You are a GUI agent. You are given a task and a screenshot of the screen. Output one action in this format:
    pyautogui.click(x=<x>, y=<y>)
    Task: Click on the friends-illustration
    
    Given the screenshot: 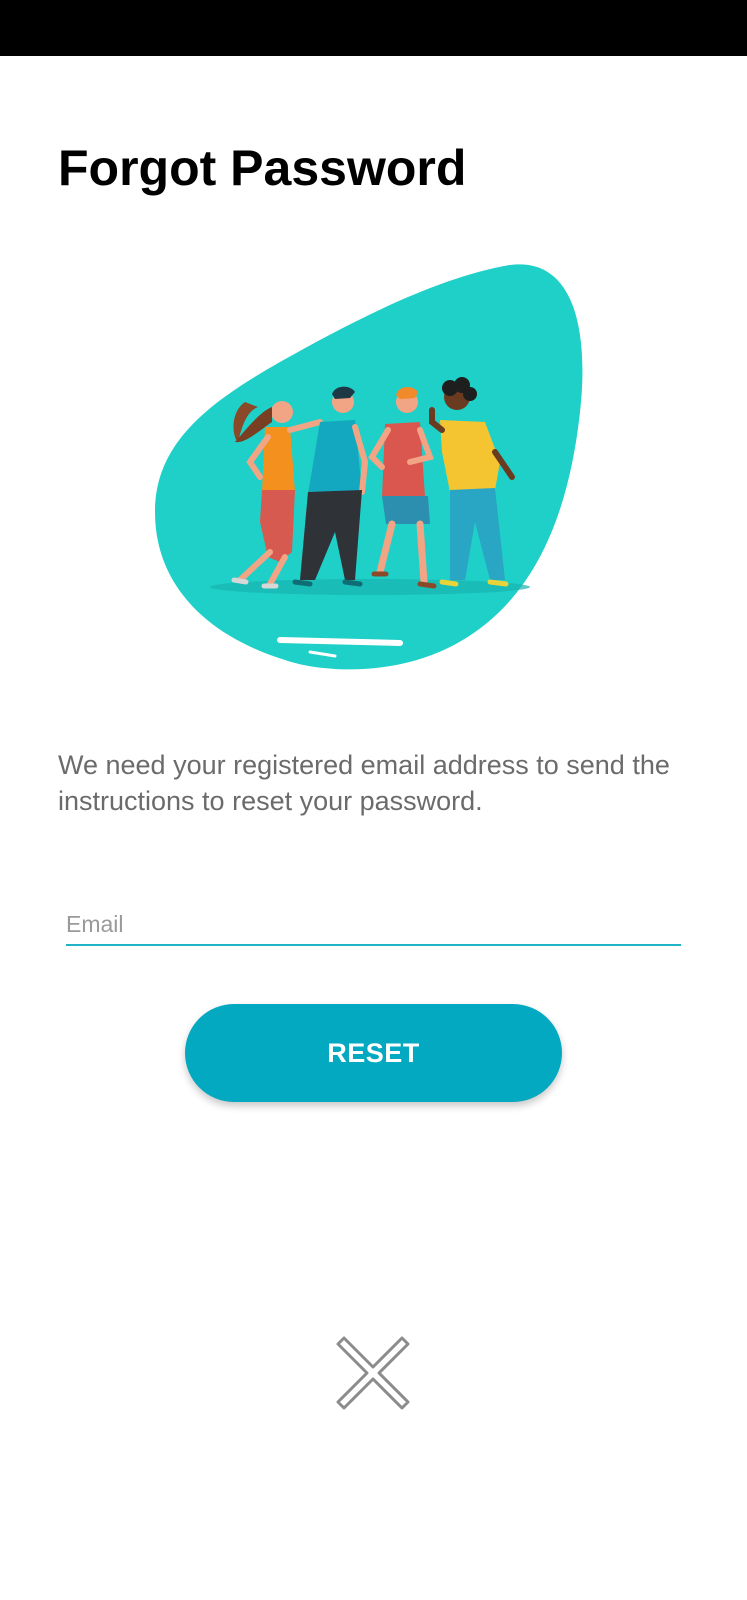 What is the action you would take?
    pyautogui.click(x=369, y=467)
    